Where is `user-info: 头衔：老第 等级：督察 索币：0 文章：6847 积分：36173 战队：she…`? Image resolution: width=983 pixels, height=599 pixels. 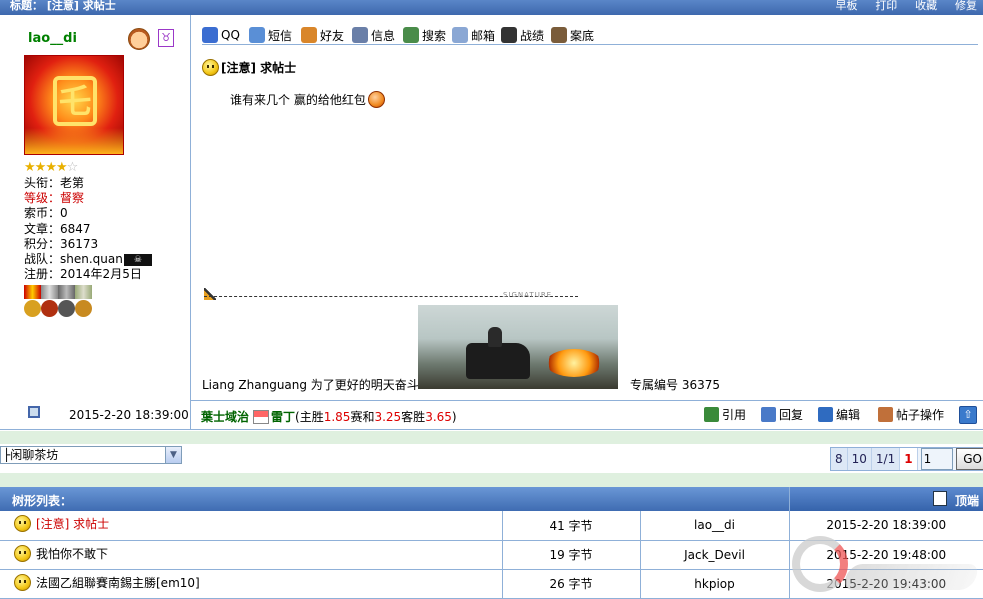
user-info: 头衔：老第 等级：督察 索币：0 文章：6847 积分：36173 战队：she… is located at coordinates (88, 229).